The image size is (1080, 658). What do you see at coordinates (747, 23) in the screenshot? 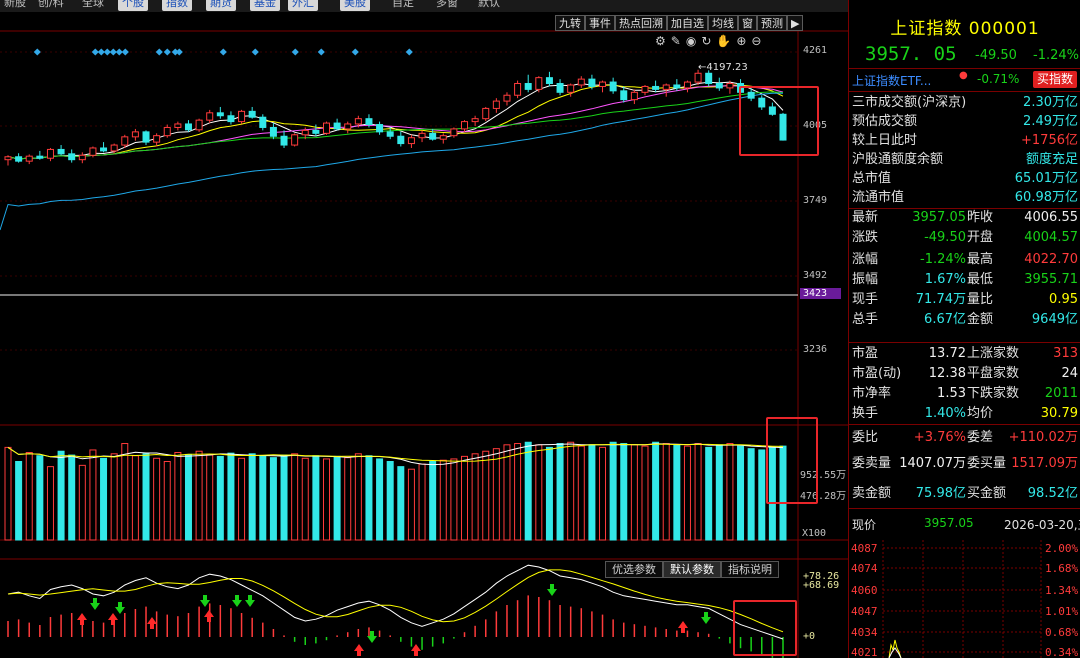
I see `chart-toolbar-item-5: 窗` at bounding box center [747, 23].